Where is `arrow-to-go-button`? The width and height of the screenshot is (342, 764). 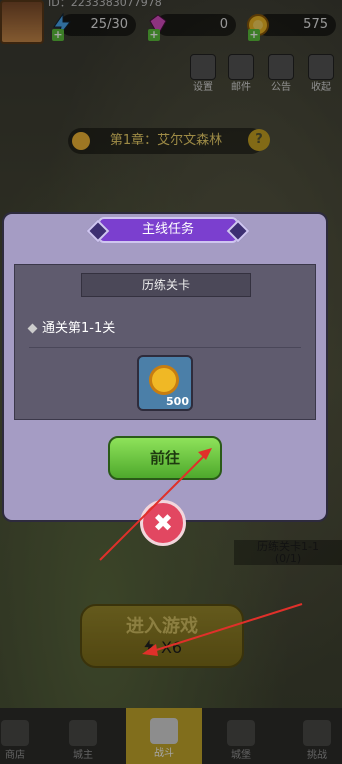 arrow-to-go-button is located at coordinates (154, 506).